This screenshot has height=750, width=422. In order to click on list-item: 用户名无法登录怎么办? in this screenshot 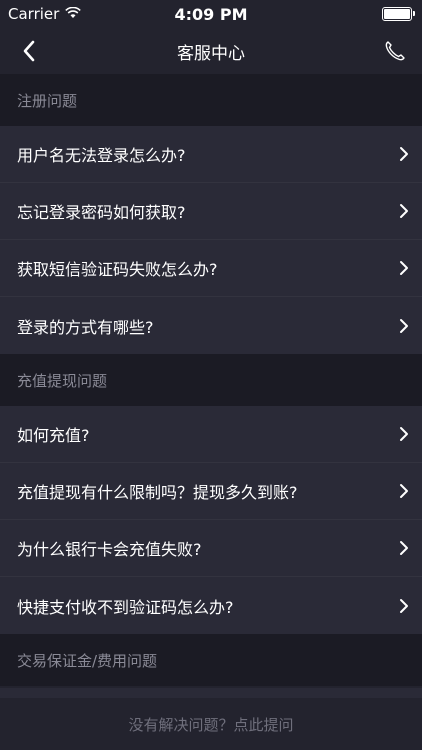, I will do `click(211, 154)`.